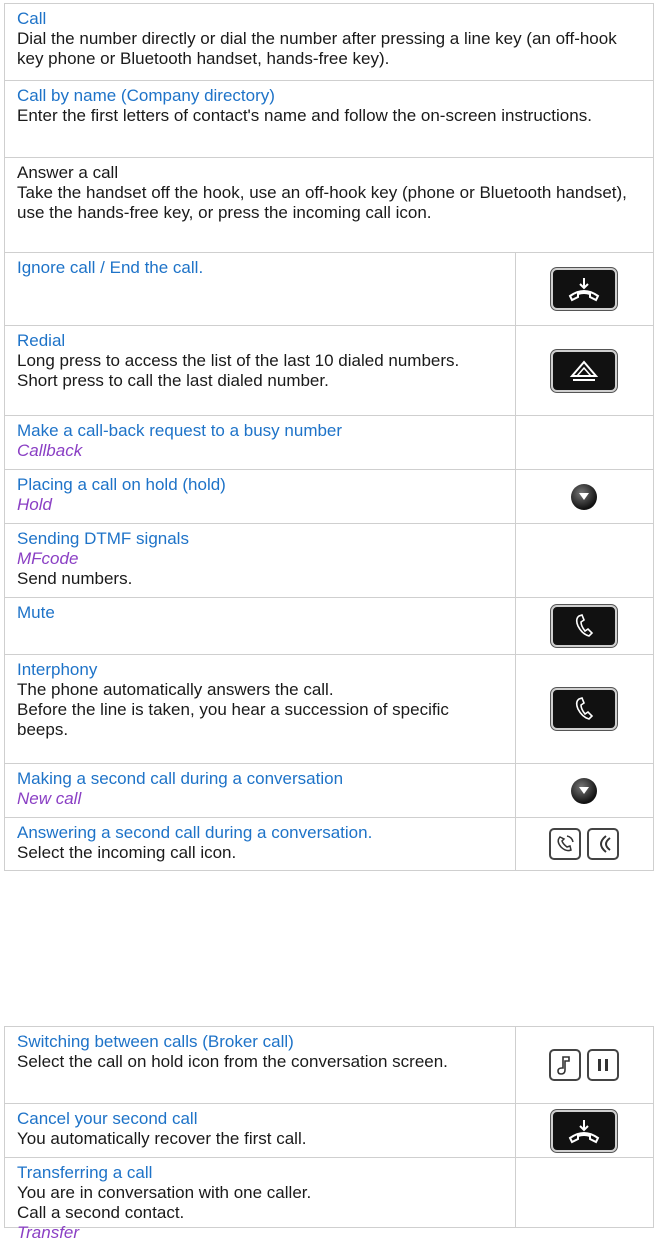  Describe the element at coordinates (36, 612) in the screenshot. I see `row-title: Mute` at that location.